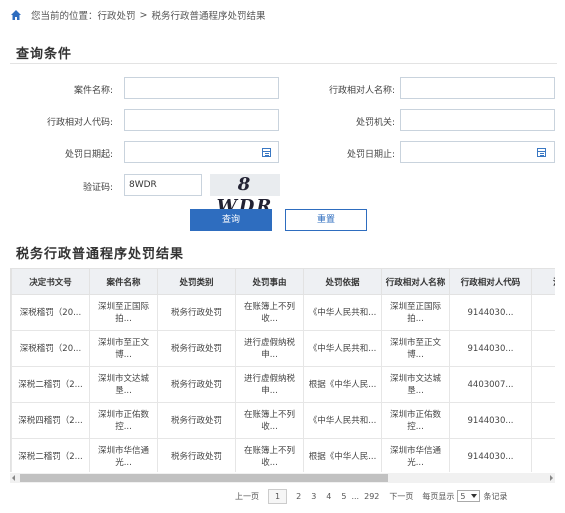  I want to click on column-header: 处罚依据, so click(342, 281).